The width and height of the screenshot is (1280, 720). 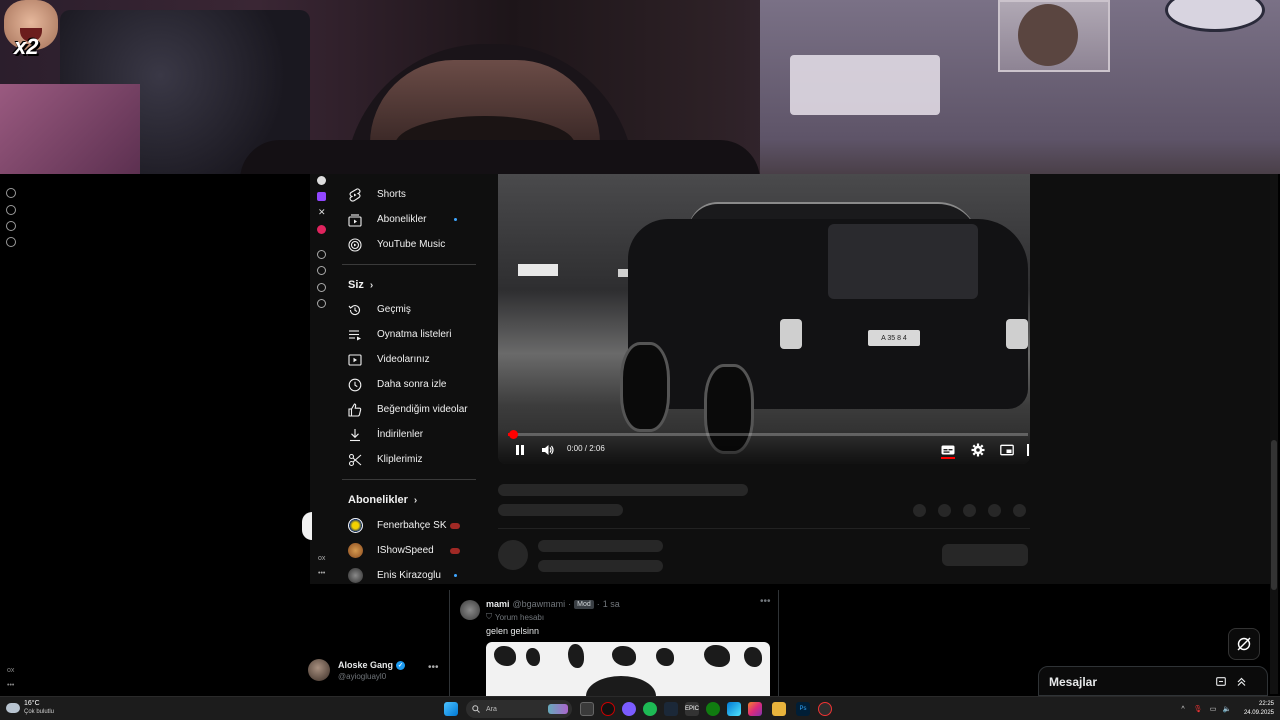 I want to click on photoshop-icon: Ps, so click(x=803, y=709).